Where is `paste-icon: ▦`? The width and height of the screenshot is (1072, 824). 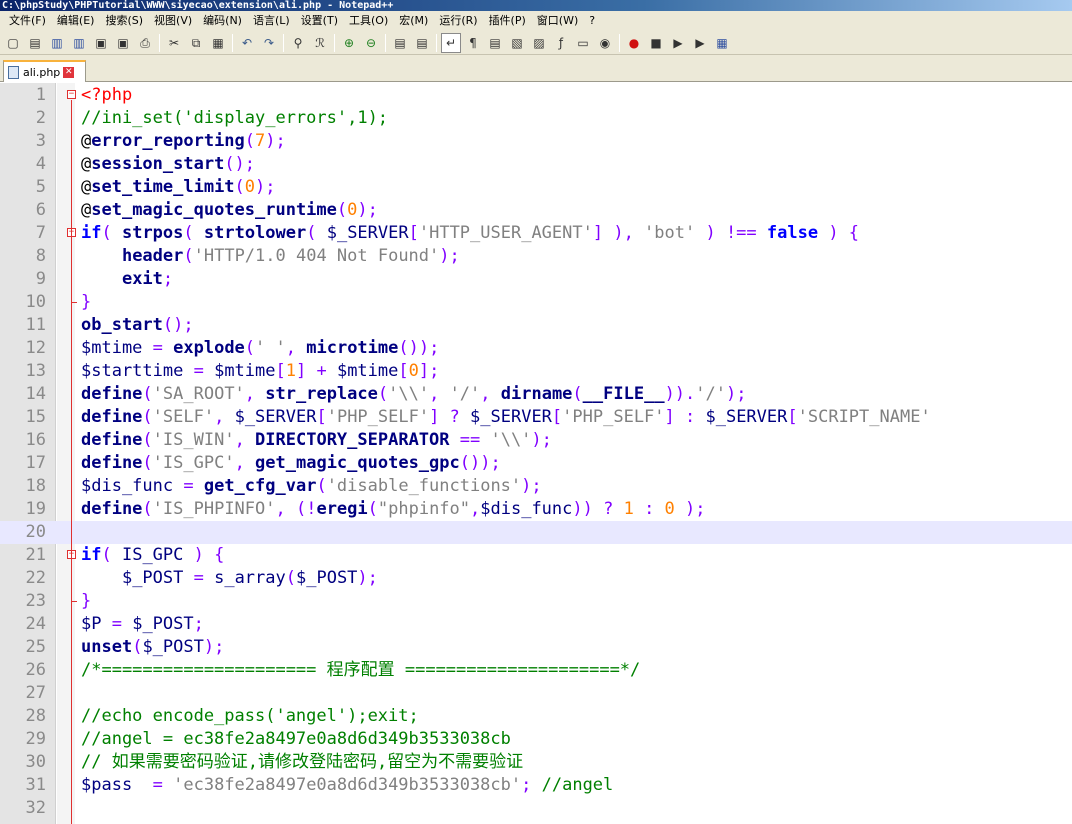
paste-icon: ▦ is located at coordinates (218, 43).